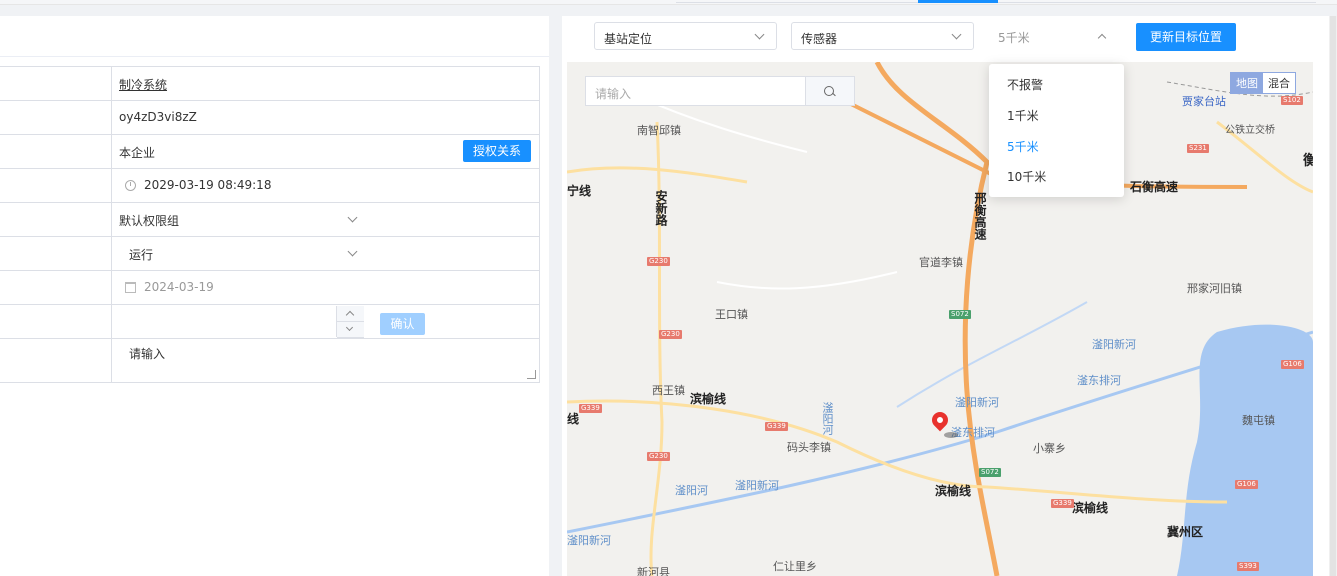 This screenshot has height=576, width=1337. What do you see at coordinates (274, 36) in the screenshot?
I see `form-header` at bounding box center [274, 36].